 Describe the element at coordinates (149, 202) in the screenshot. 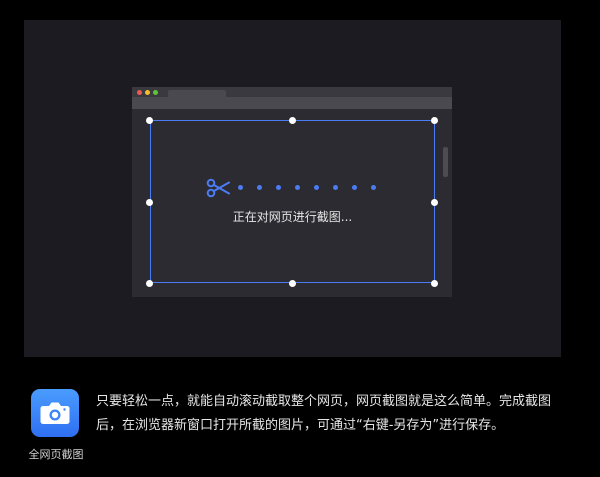

I see `selection-handle-left` at that location.